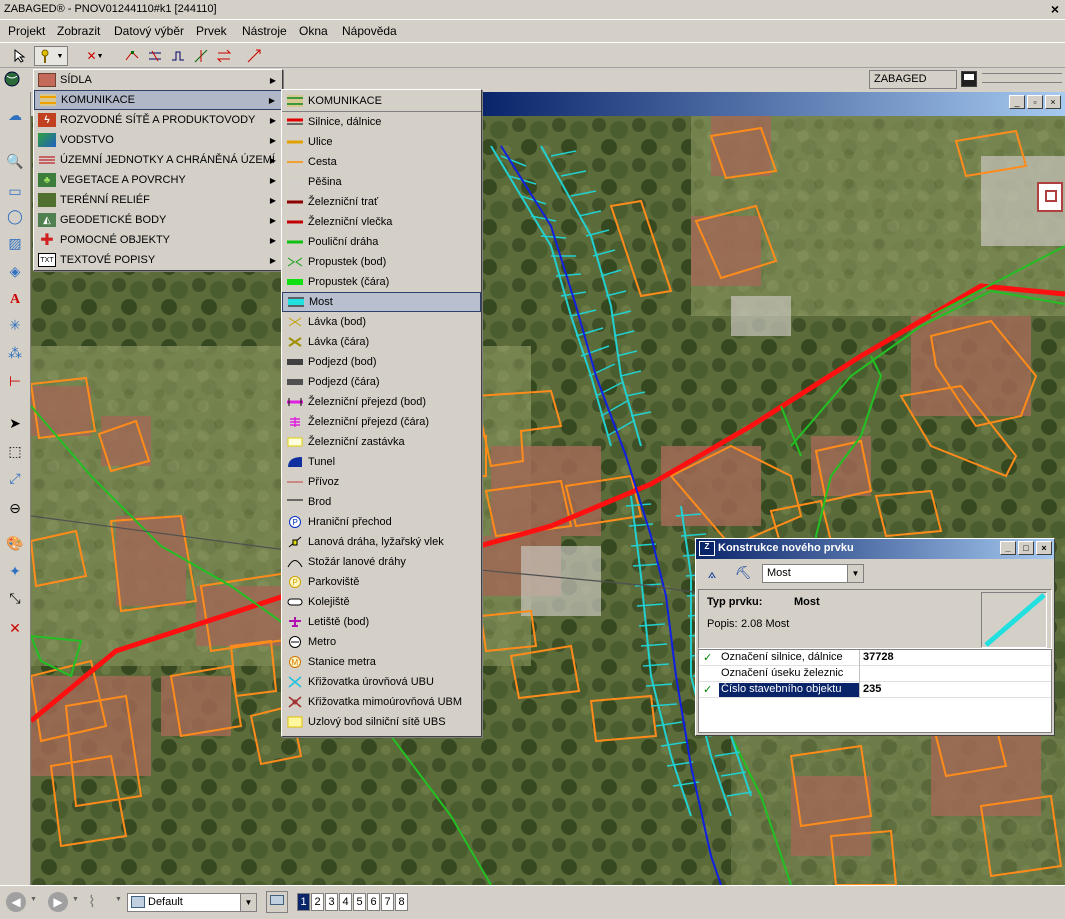 The height and width of the screenshot is (919, 1065). What do you see at coordinates (15, 243) in the screenshot?
I see `hatch-tool-icon: ▨` at bounding box center [15, 243].